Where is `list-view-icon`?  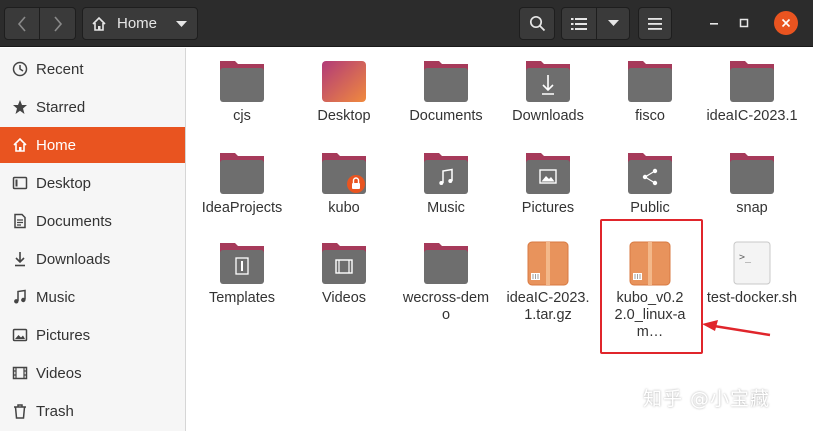 list-view-icon is located at coordinates (579, 23).